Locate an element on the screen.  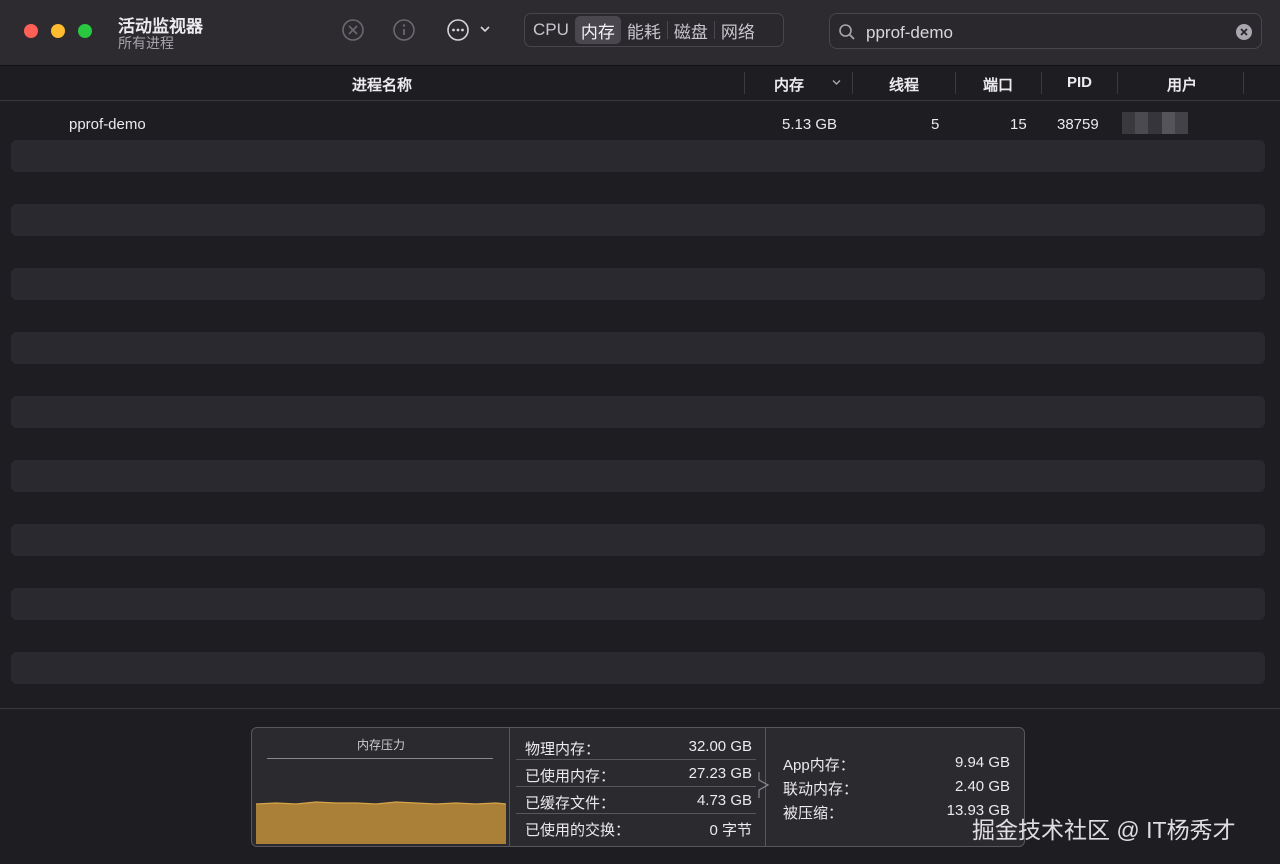
table-header: 进程名称 内存 线程 端口 PID 用户 is located at coordinates (640, 83).